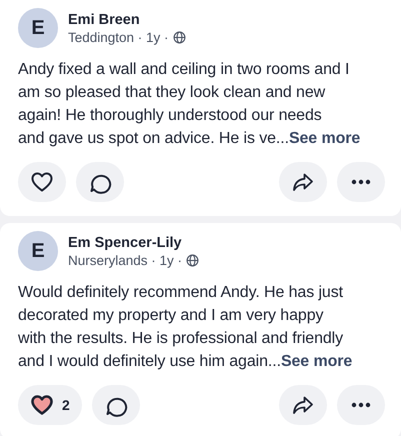 The image size is (401, 436). What do you see at coordinates (125, 260) in the screenshot?
I see `review-meta: Nurserylands · 1y ·` at bounding box center [125, 260].